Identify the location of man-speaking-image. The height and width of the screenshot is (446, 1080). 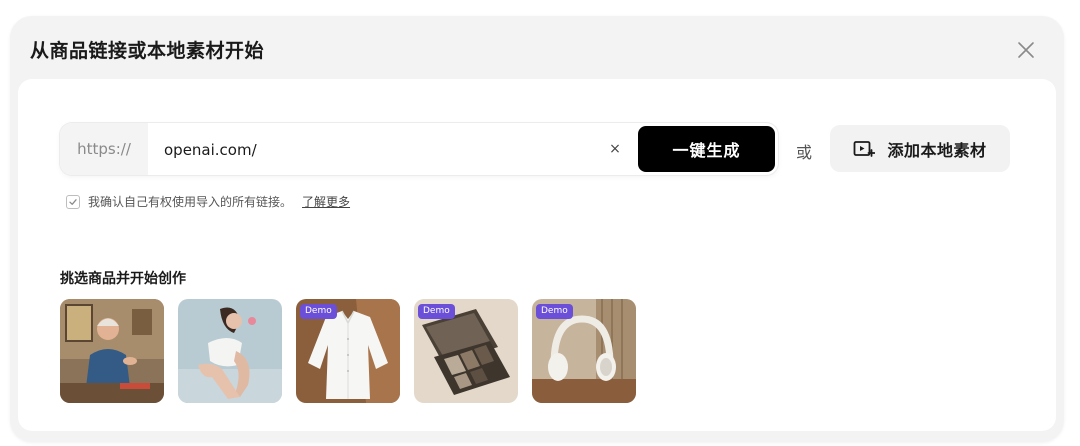
(112, 351).